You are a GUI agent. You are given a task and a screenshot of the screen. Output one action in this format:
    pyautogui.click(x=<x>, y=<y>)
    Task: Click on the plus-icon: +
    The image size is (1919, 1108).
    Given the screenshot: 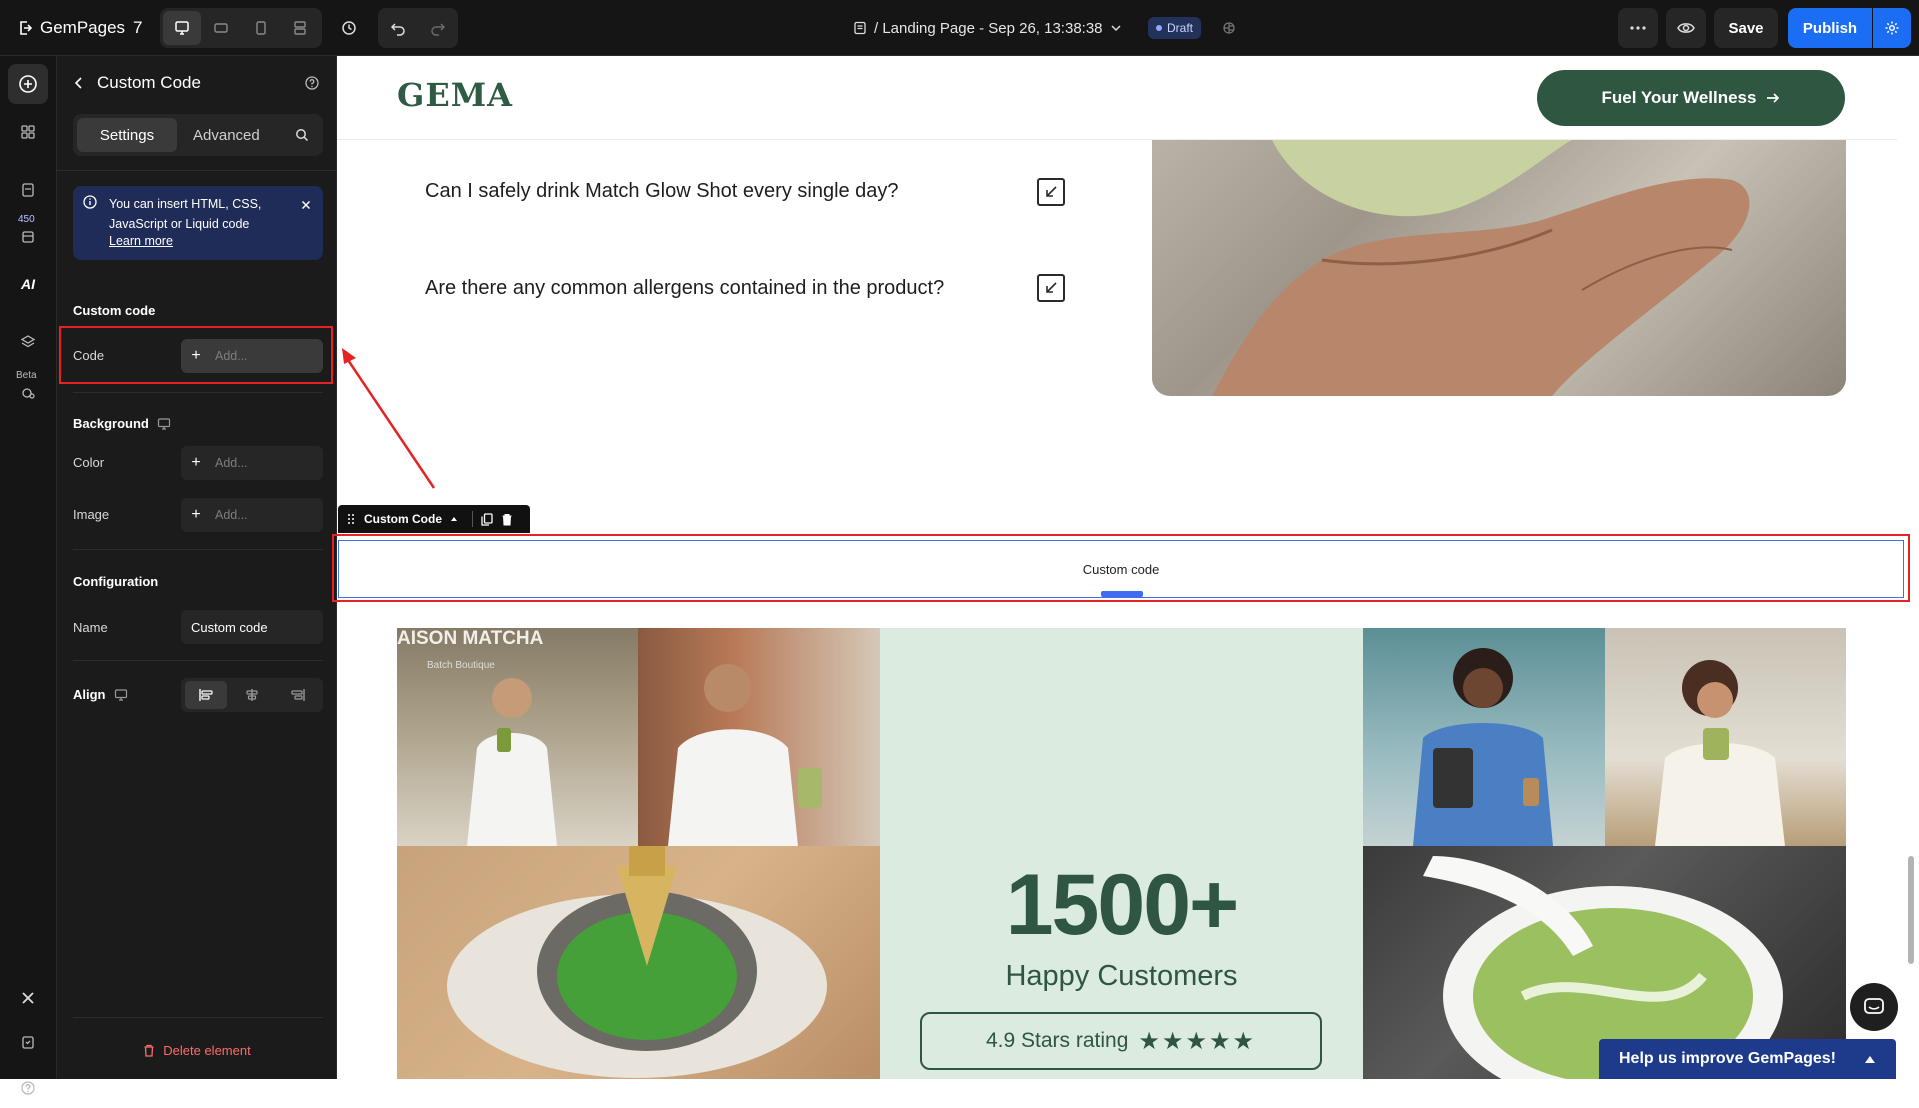 What is the action you would take?
    pyautogui.click(x=196, y=462)
    